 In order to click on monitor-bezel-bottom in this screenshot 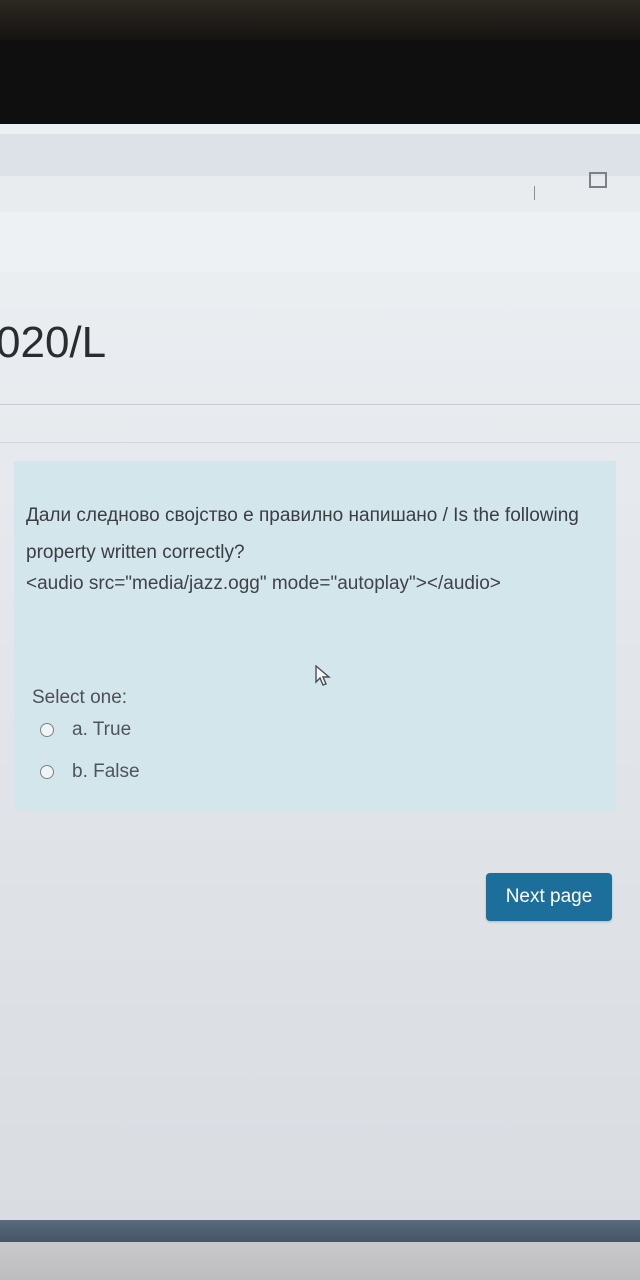, I will do `click(320, 1261)`.